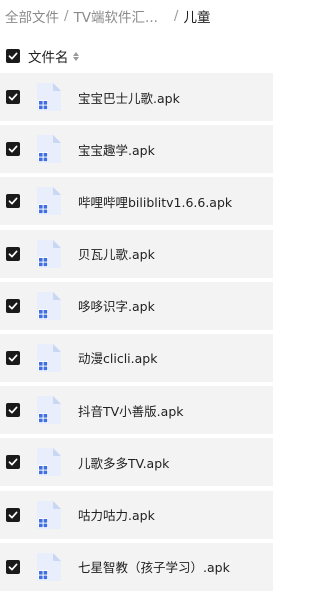 The image size is (320, 595). I want to click on file-name: 宝宝趣学.apk, so click(116, 149).